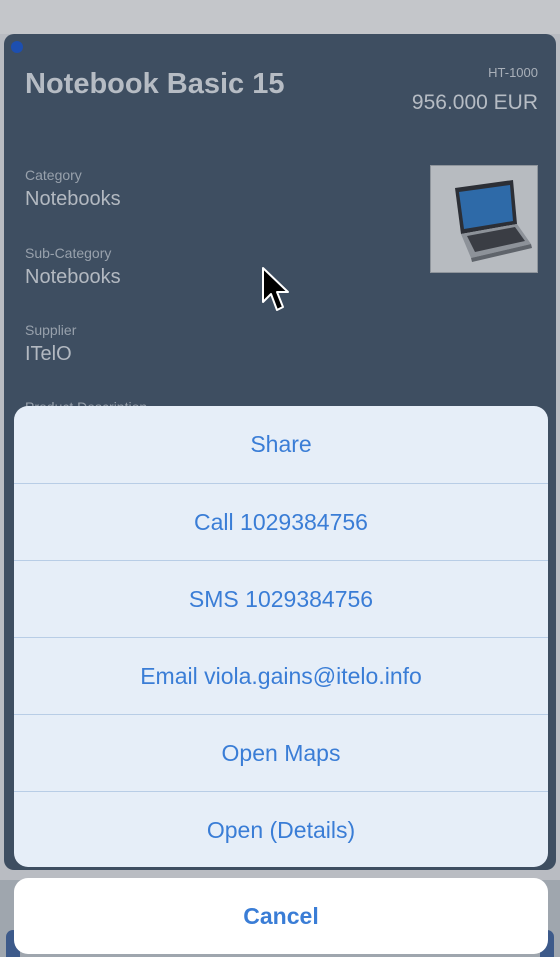 The image size is (560, 957). I want to click on call-action-button: Call 1029384756, so click(281, 521).